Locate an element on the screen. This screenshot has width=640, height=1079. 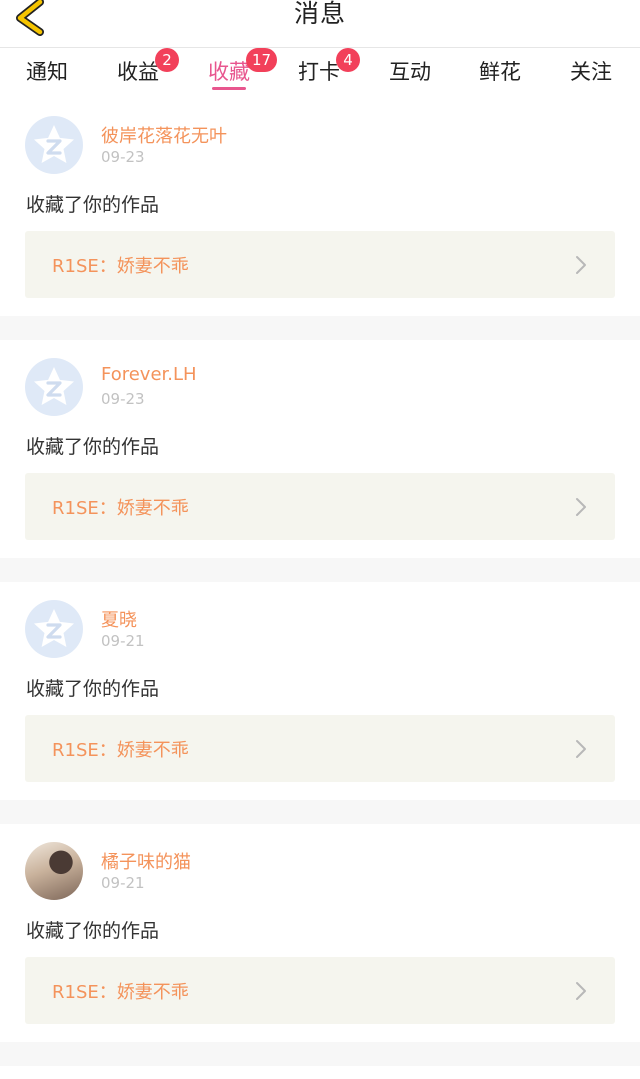
tab-label: 收藏 is located at coordinates (229, 72).